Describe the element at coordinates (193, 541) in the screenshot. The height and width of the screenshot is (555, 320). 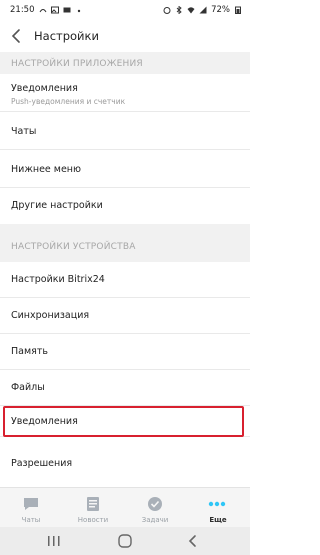
I see `back-nav-icon` at that location.